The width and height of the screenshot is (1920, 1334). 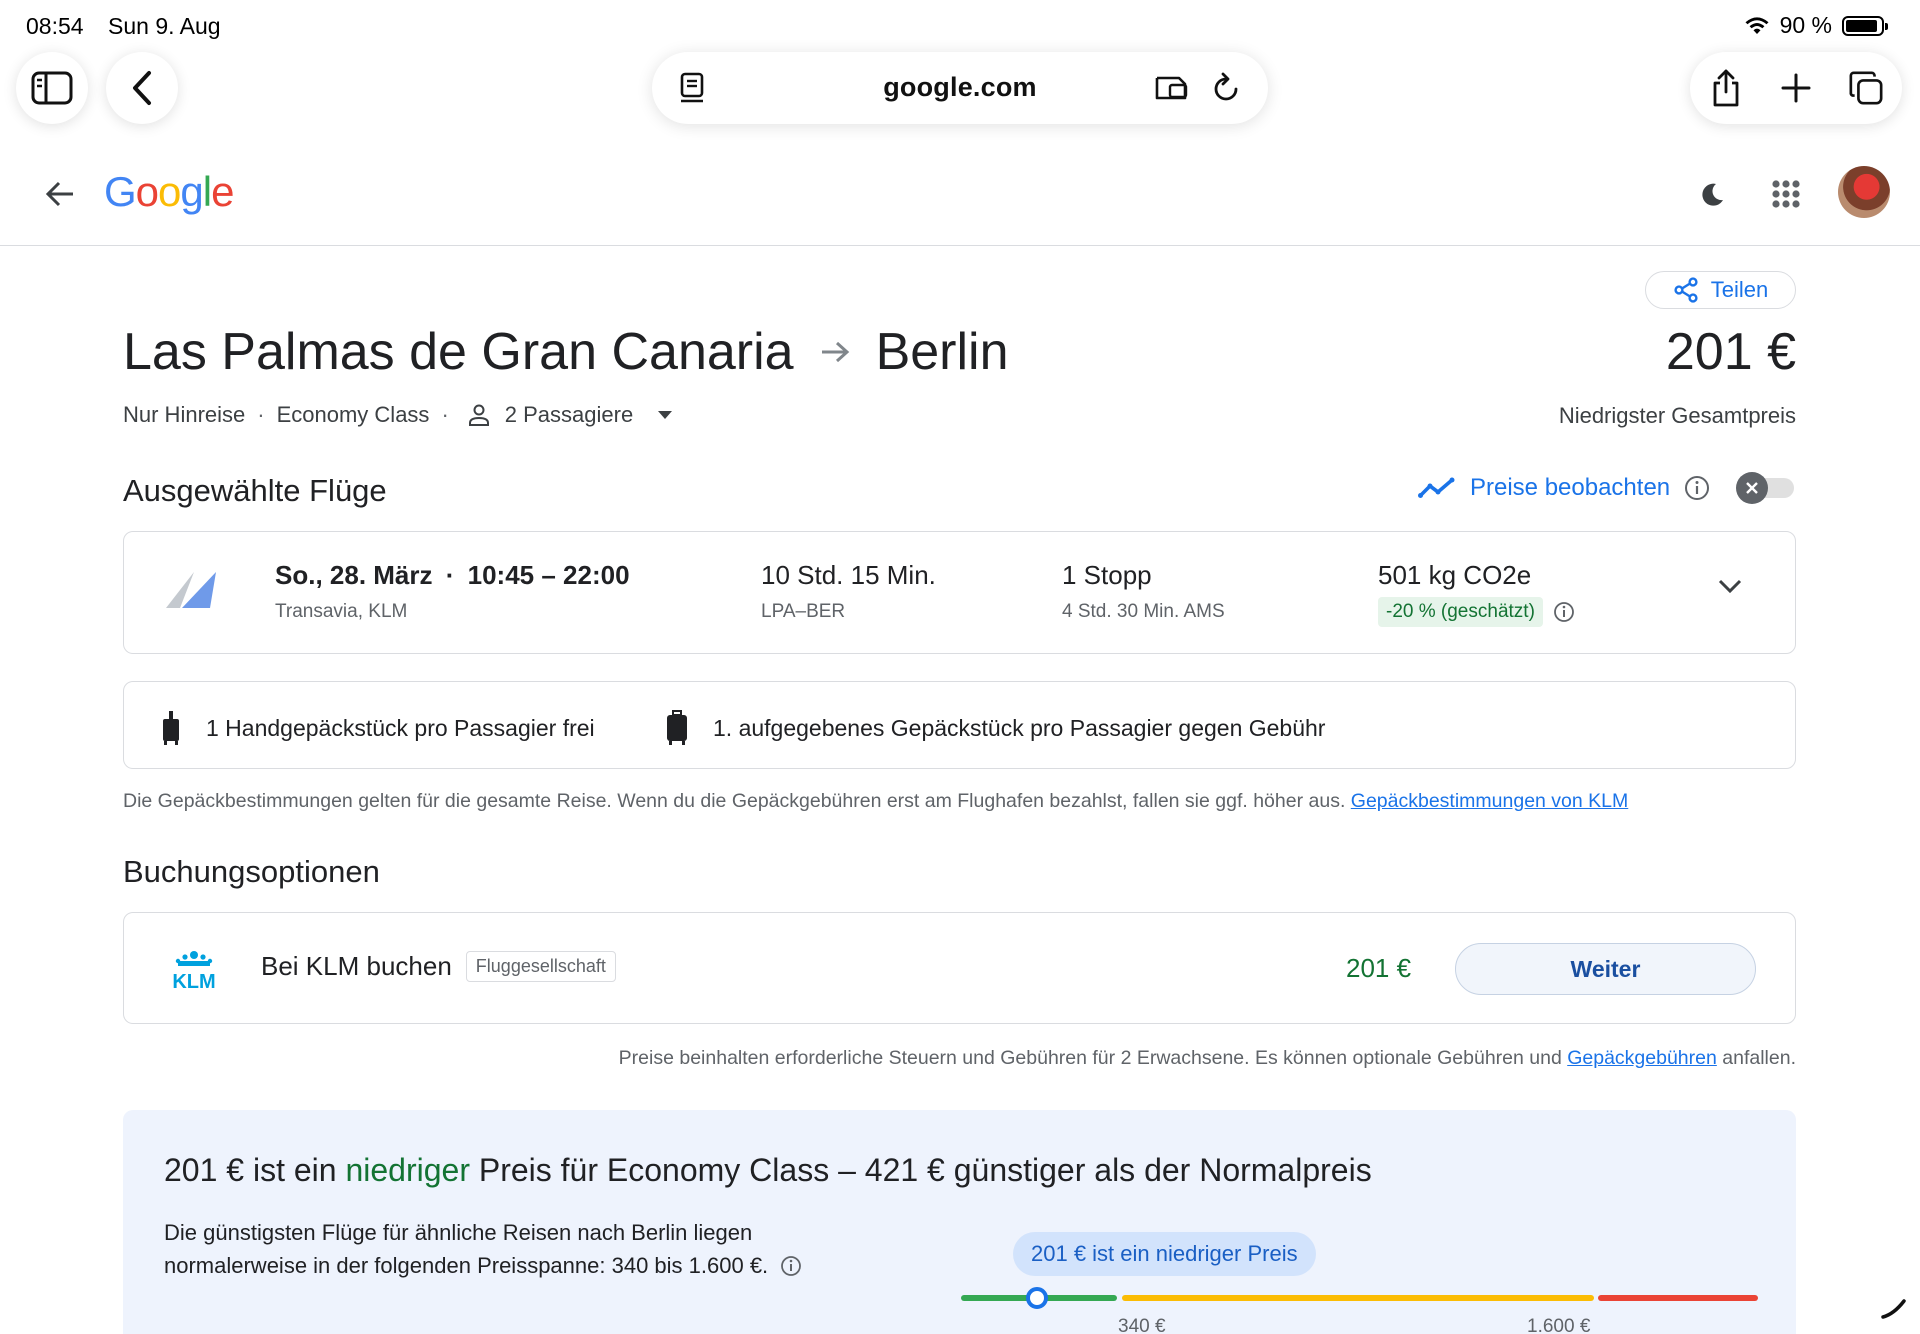 I want to click on arrow-left-icon, so click(x=59, y=194).